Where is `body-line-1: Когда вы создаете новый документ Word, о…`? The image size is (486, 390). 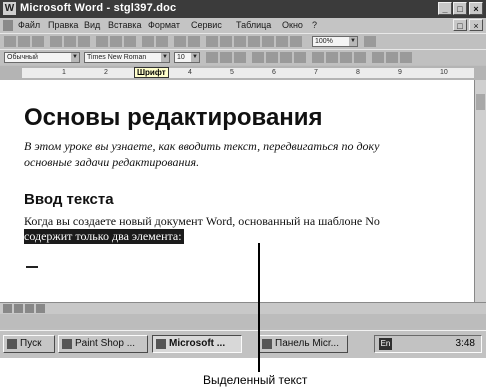
body-line-1: Когда вы создаете новый документ Word, о… is located at coordinates (202, 221).